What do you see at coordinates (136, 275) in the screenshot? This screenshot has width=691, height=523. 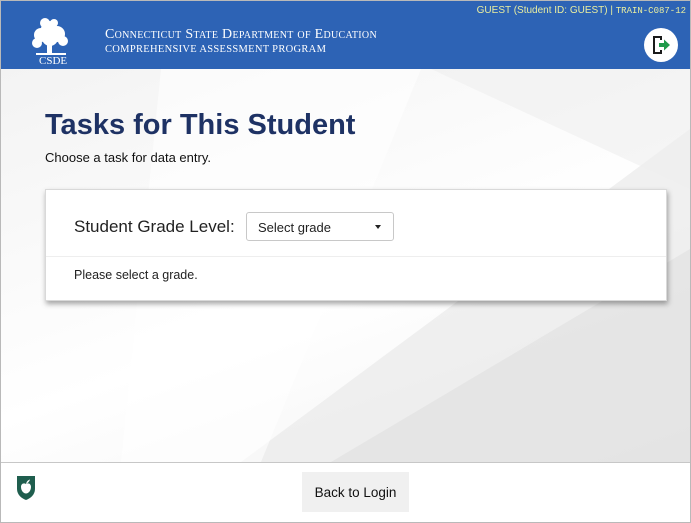 I see `grade-message: Please select a grade.` at bounding box center [136, 275].